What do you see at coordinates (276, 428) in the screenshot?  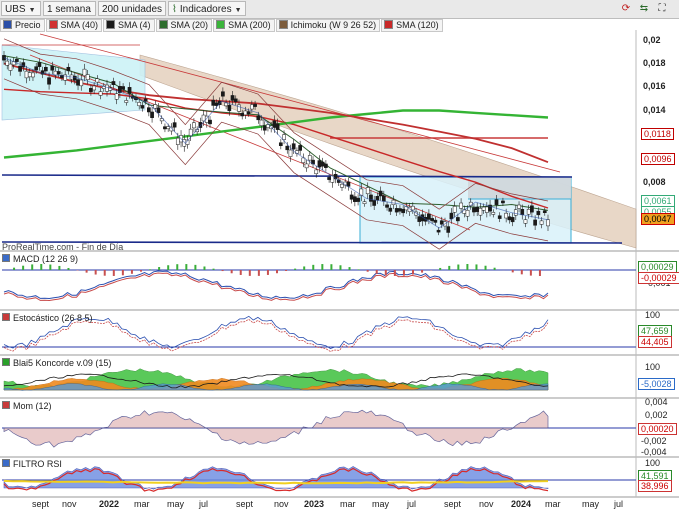 I see `momentum-area` at bounding box center [276, 428].